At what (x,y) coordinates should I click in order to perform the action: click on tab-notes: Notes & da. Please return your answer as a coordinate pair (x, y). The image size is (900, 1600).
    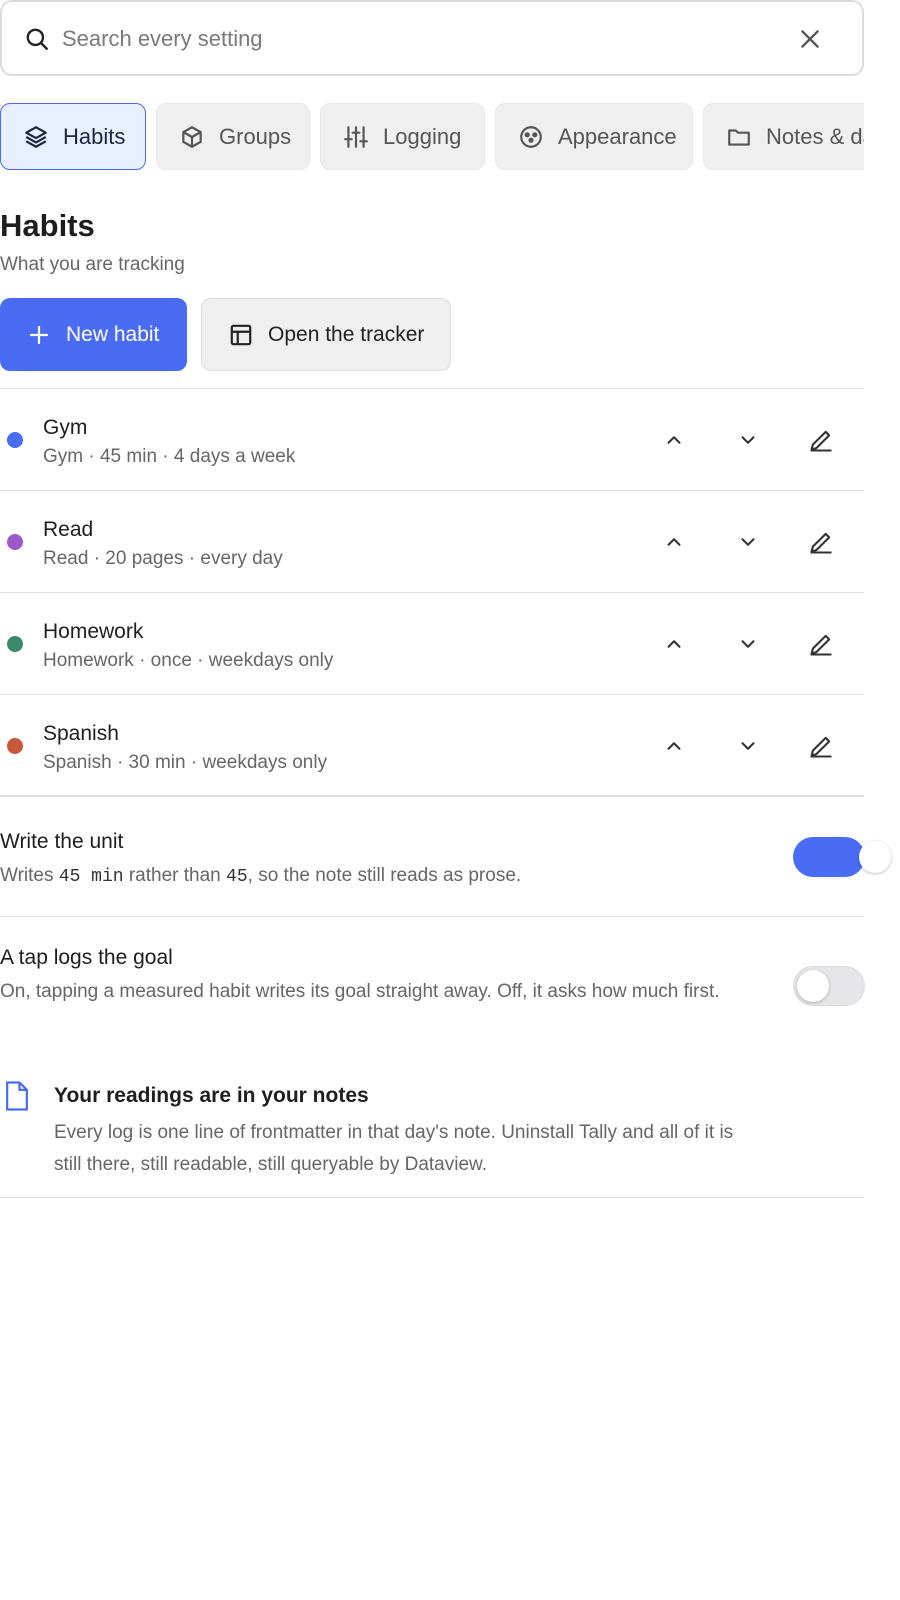
    Looking at the image, I should click on (783, 136).